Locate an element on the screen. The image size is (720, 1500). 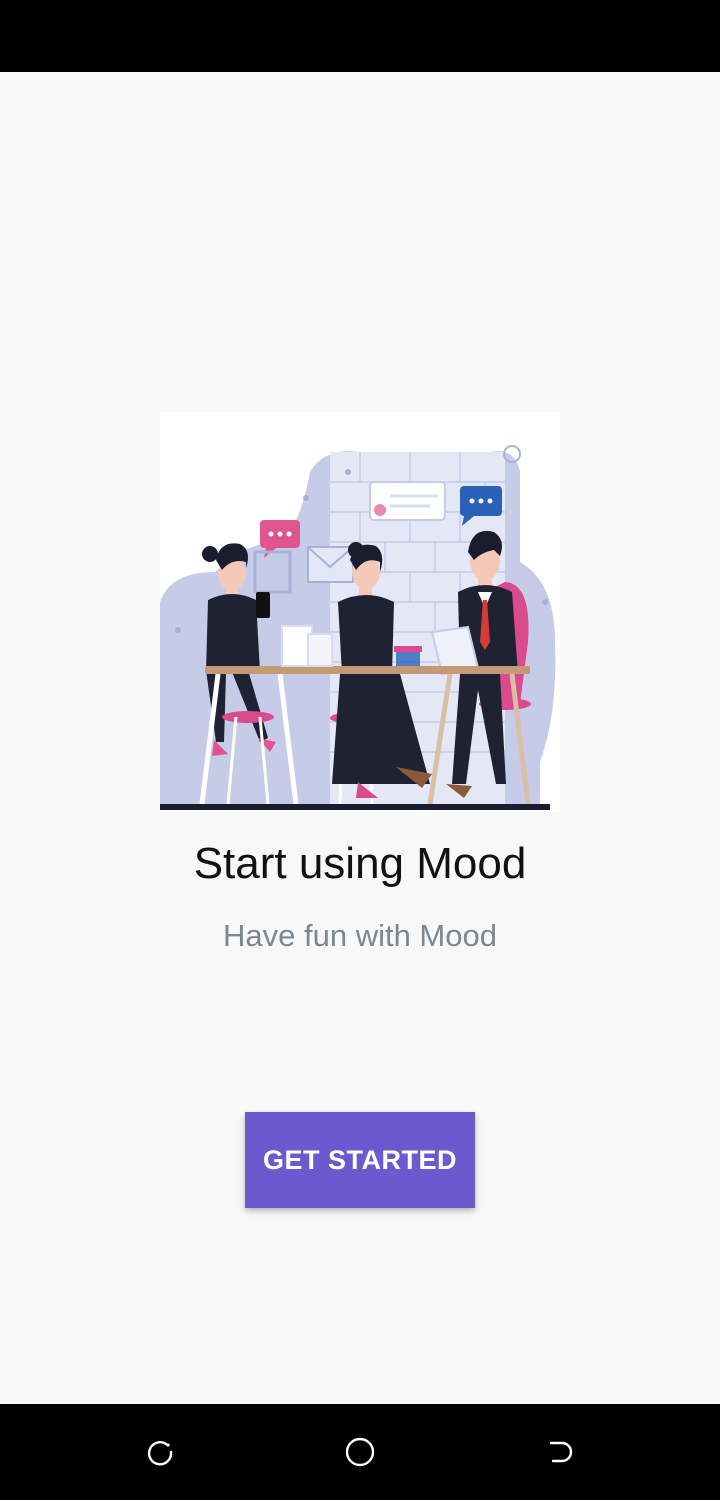
system-navigation-bar is located at coordinates (360, 1452).